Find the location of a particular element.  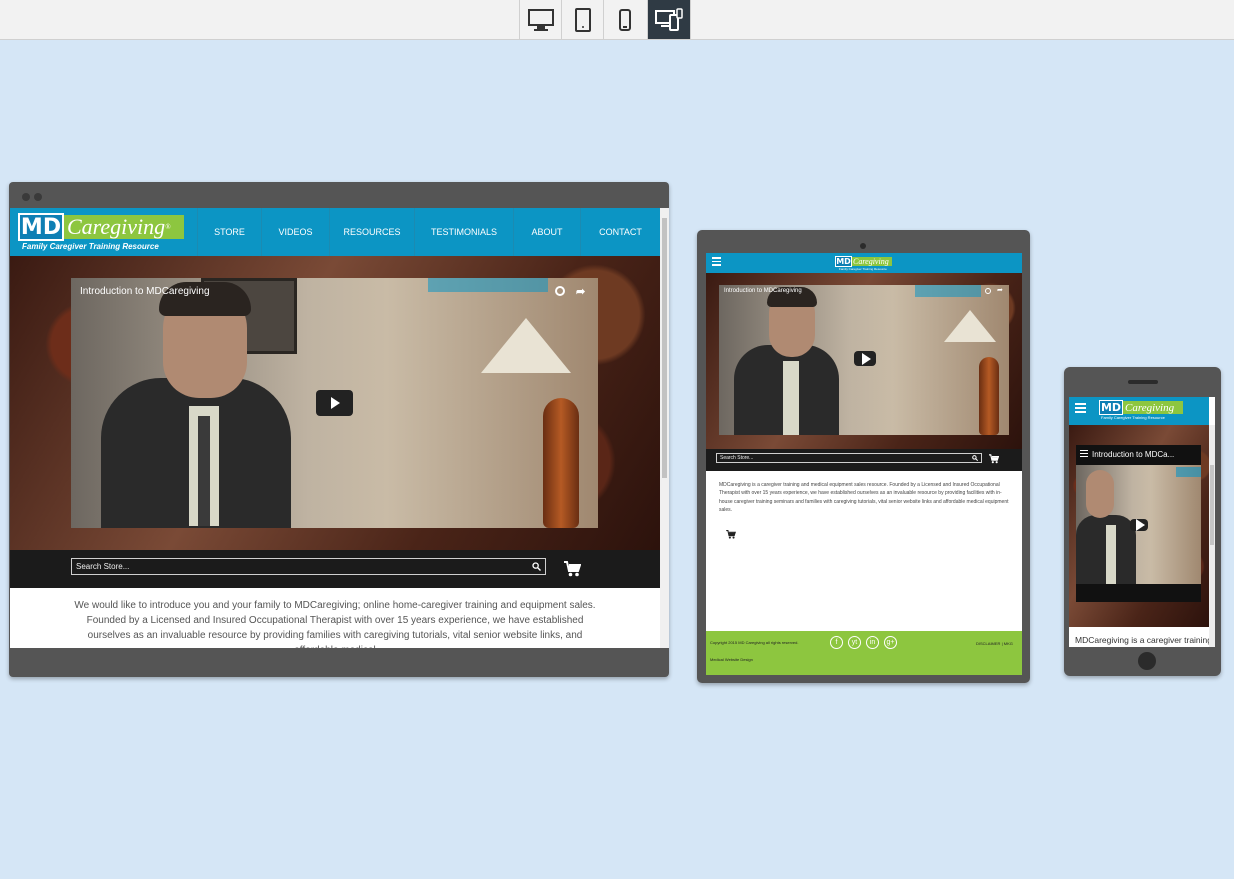

googleplus-icon: g+ is located at coordinates (890, 642).